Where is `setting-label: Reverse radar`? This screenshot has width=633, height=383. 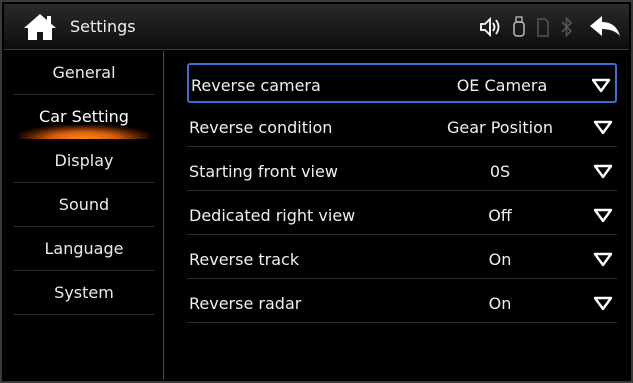
setting-label: Reverse radar is located at coordinates (245, 303).